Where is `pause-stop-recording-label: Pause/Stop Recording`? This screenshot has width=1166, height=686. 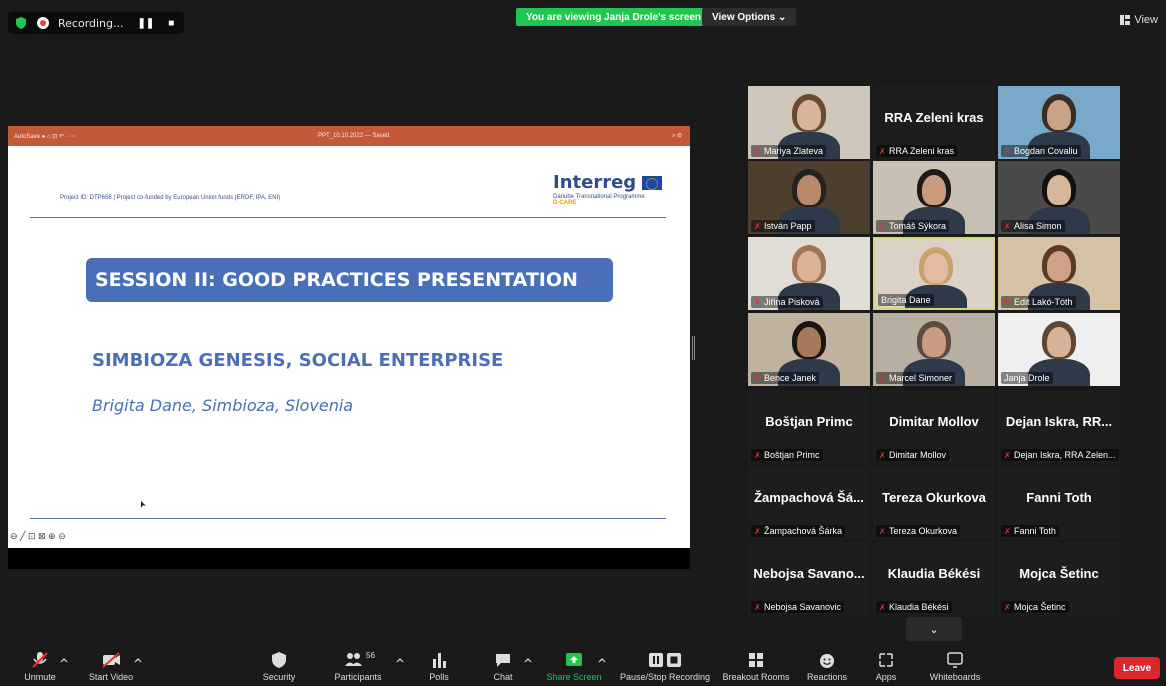
pause-stop-recording-label: Pause/Stop Recording is located at coordinates (665, 677).